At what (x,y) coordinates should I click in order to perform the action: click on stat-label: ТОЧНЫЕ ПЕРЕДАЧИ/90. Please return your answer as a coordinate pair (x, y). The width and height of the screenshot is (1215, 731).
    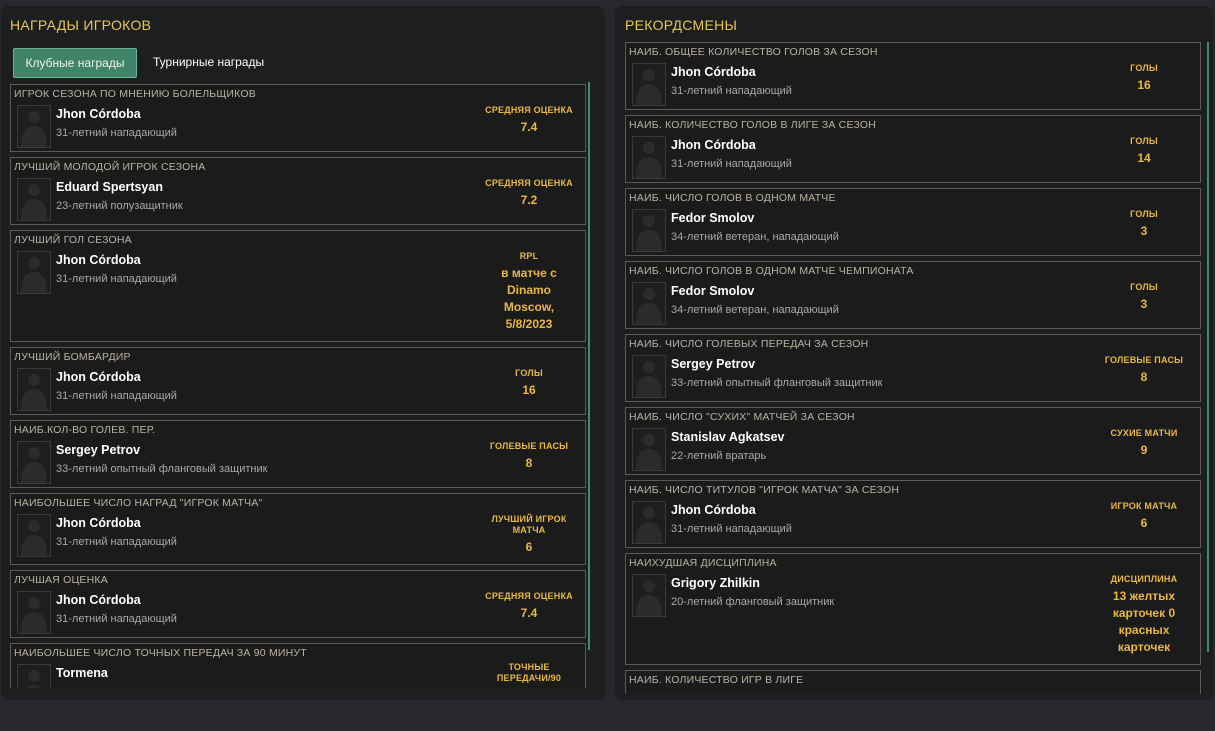
    Looking at the image, I should click on (529, 672).